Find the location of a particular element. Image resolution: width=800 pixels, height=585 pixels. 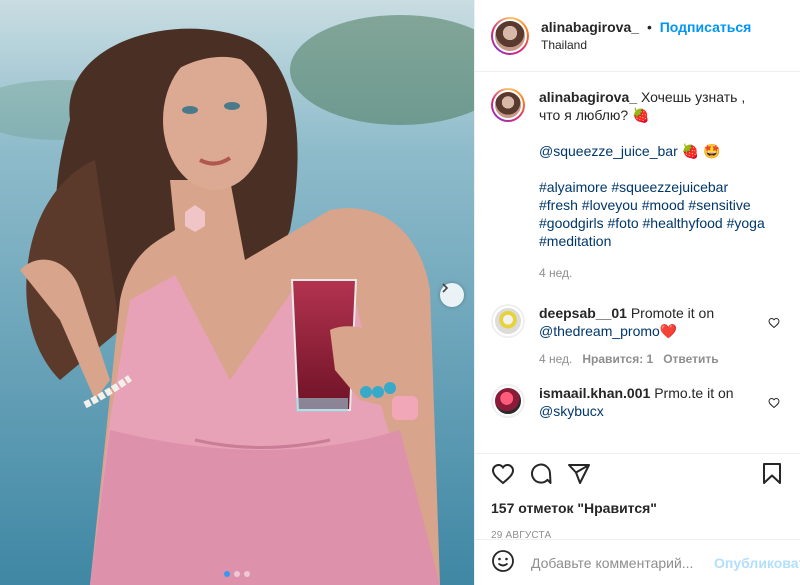

location-link: Thailand is located at coordinates (646, 45).